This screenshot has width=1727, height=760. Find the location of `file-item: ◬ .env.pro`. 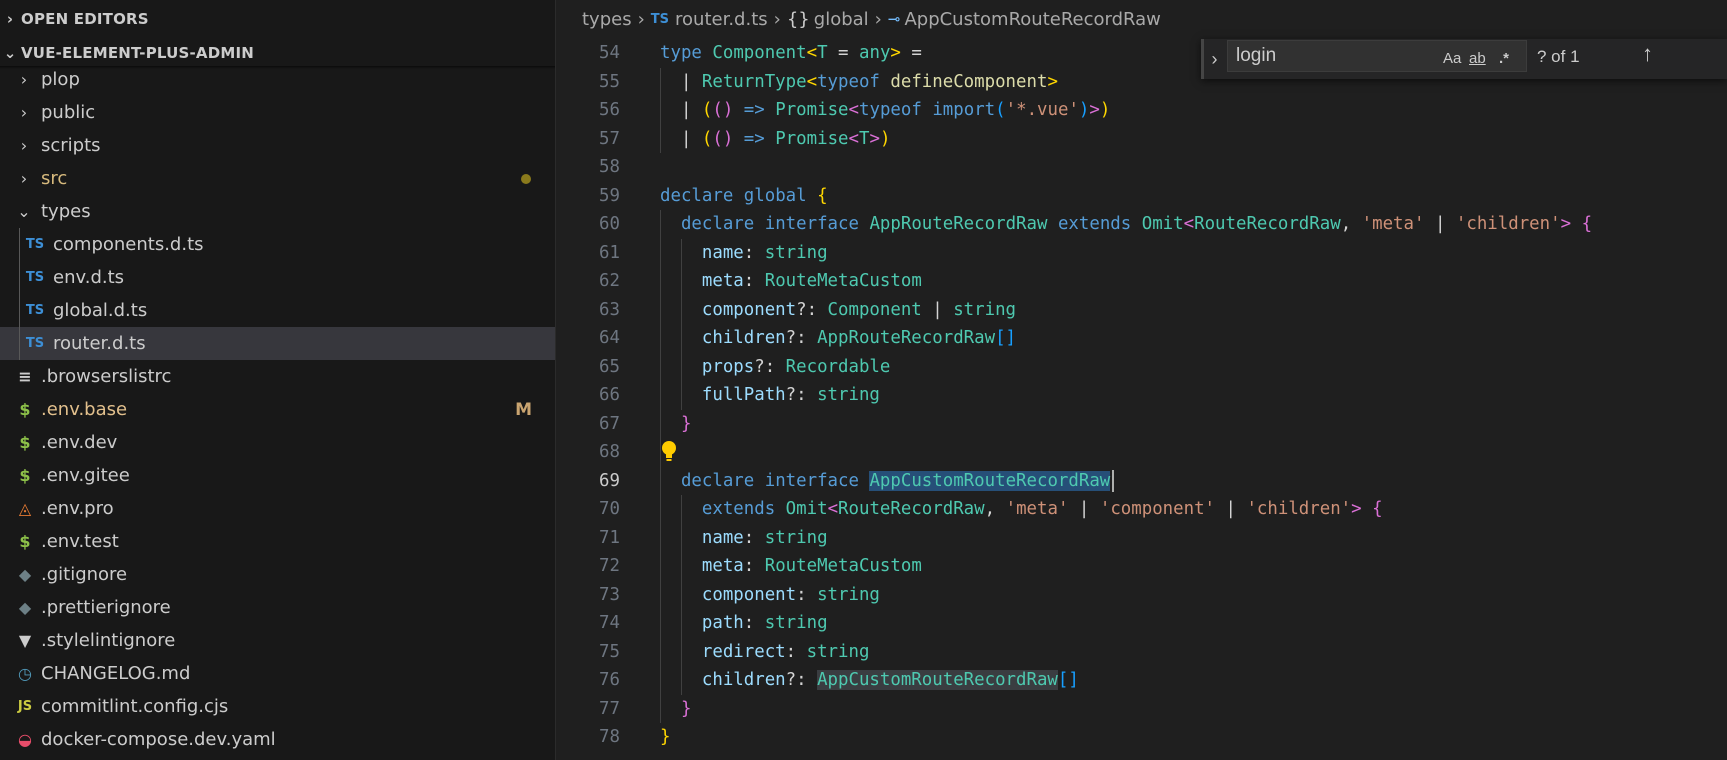

file-item: ◬ .env.pro is located at coordinates (277, 508).